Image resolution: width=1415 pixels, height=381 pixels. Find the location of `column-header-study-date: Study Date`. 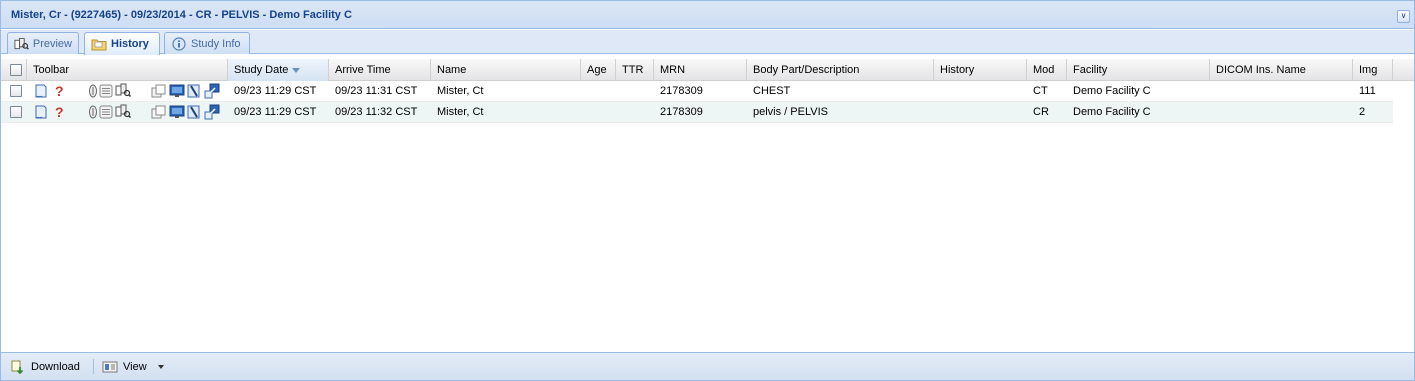

column-header-study-date: Study Date is located at coordinates (278, 70).